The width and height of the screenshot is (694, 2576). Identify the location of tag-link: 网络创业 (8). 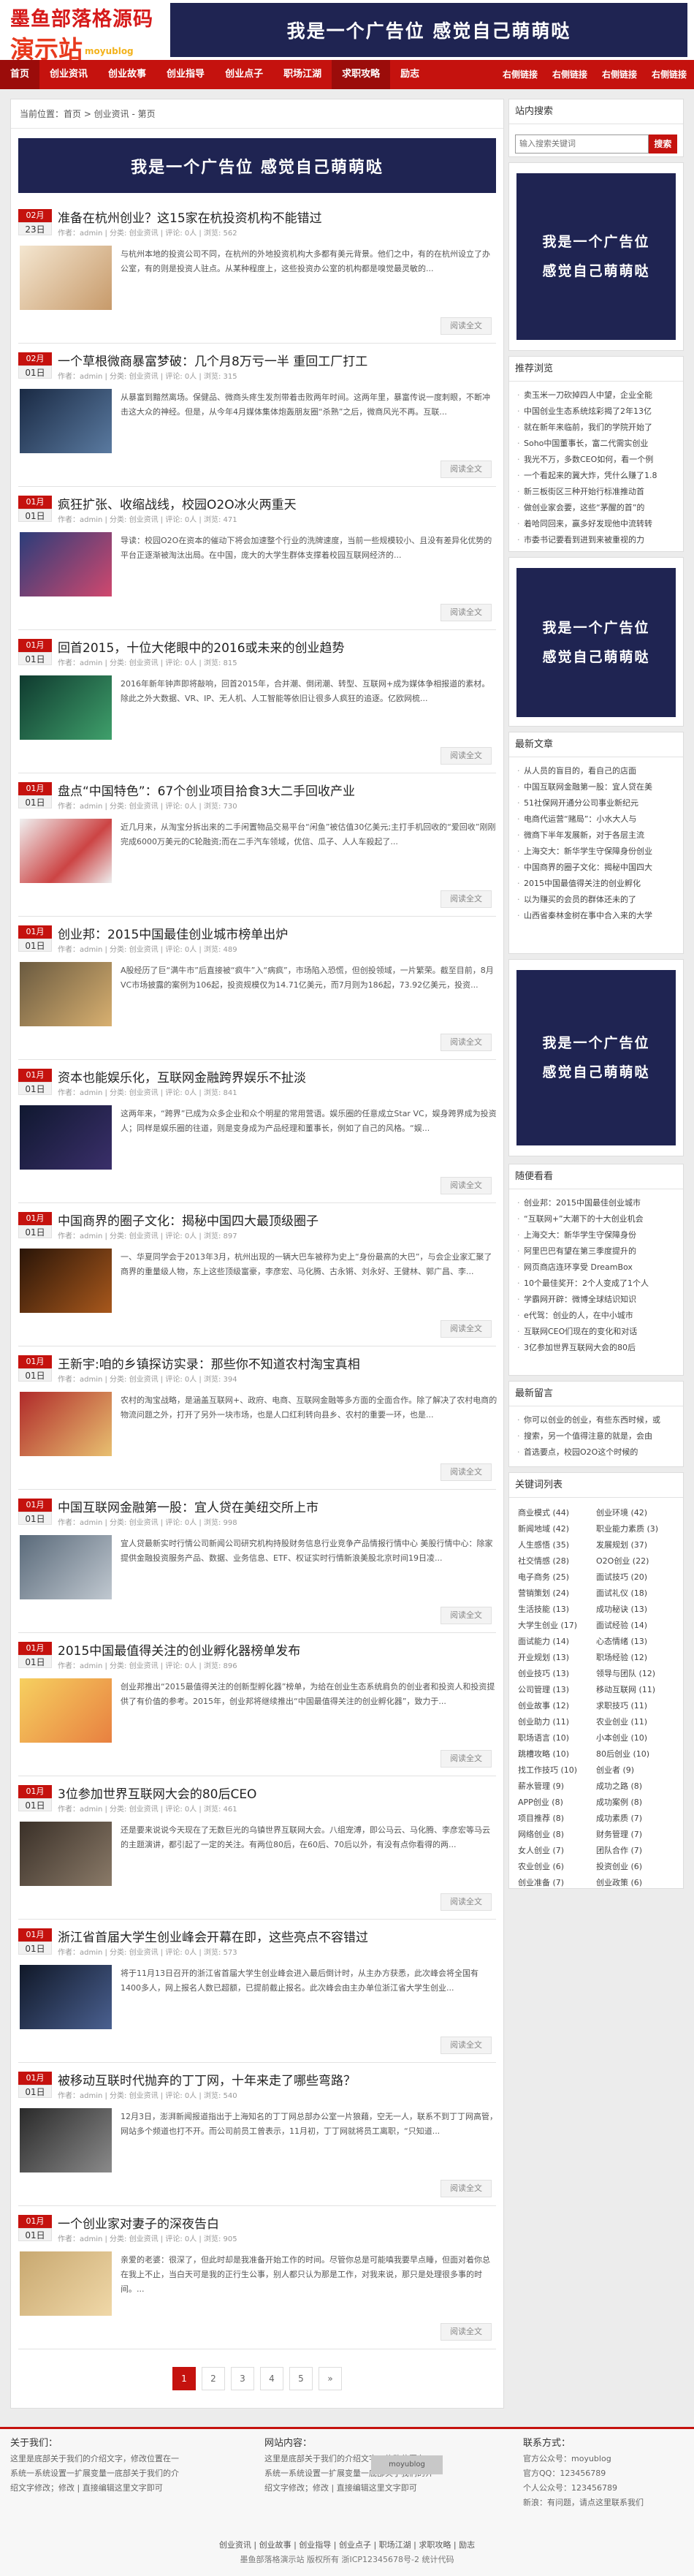
(557, 1835).